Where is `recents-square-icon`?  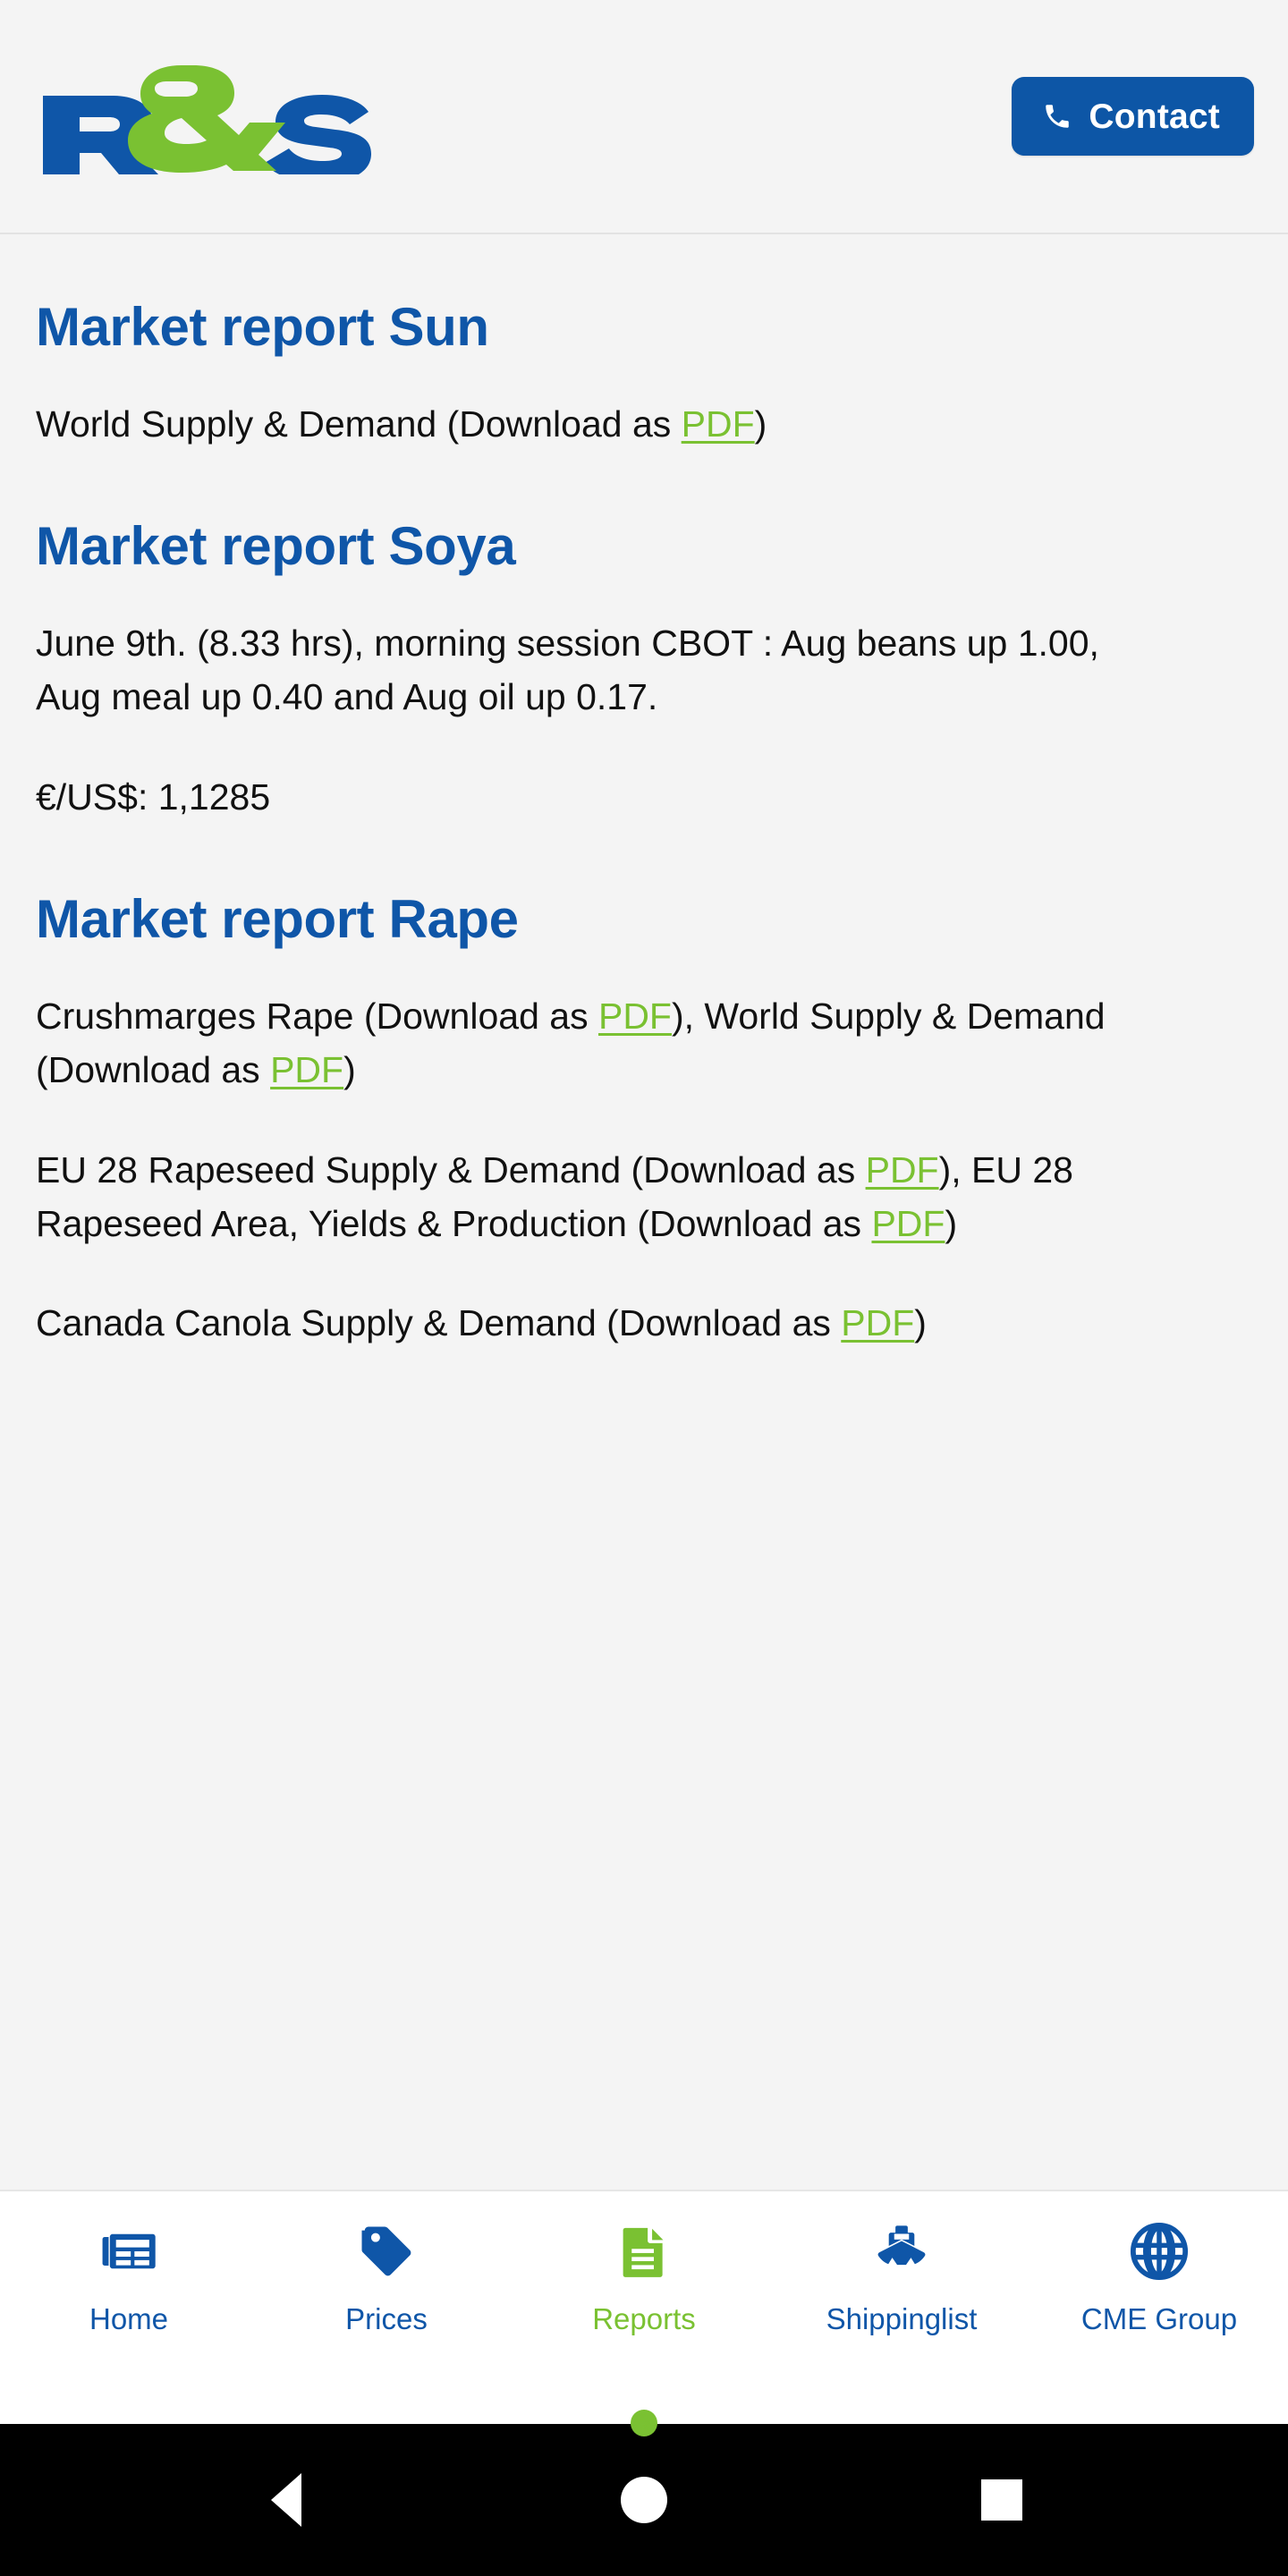 recents-square-icon is located at coordinates (1001, 2500).